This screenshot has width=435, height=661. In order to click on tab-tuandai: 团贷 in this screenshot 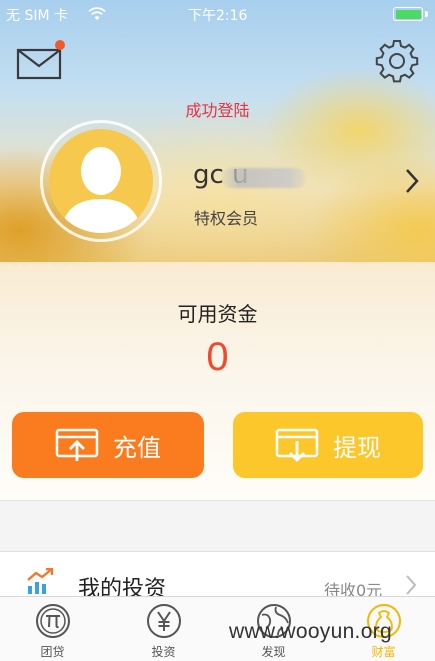, I will do `click(52, 629)`.